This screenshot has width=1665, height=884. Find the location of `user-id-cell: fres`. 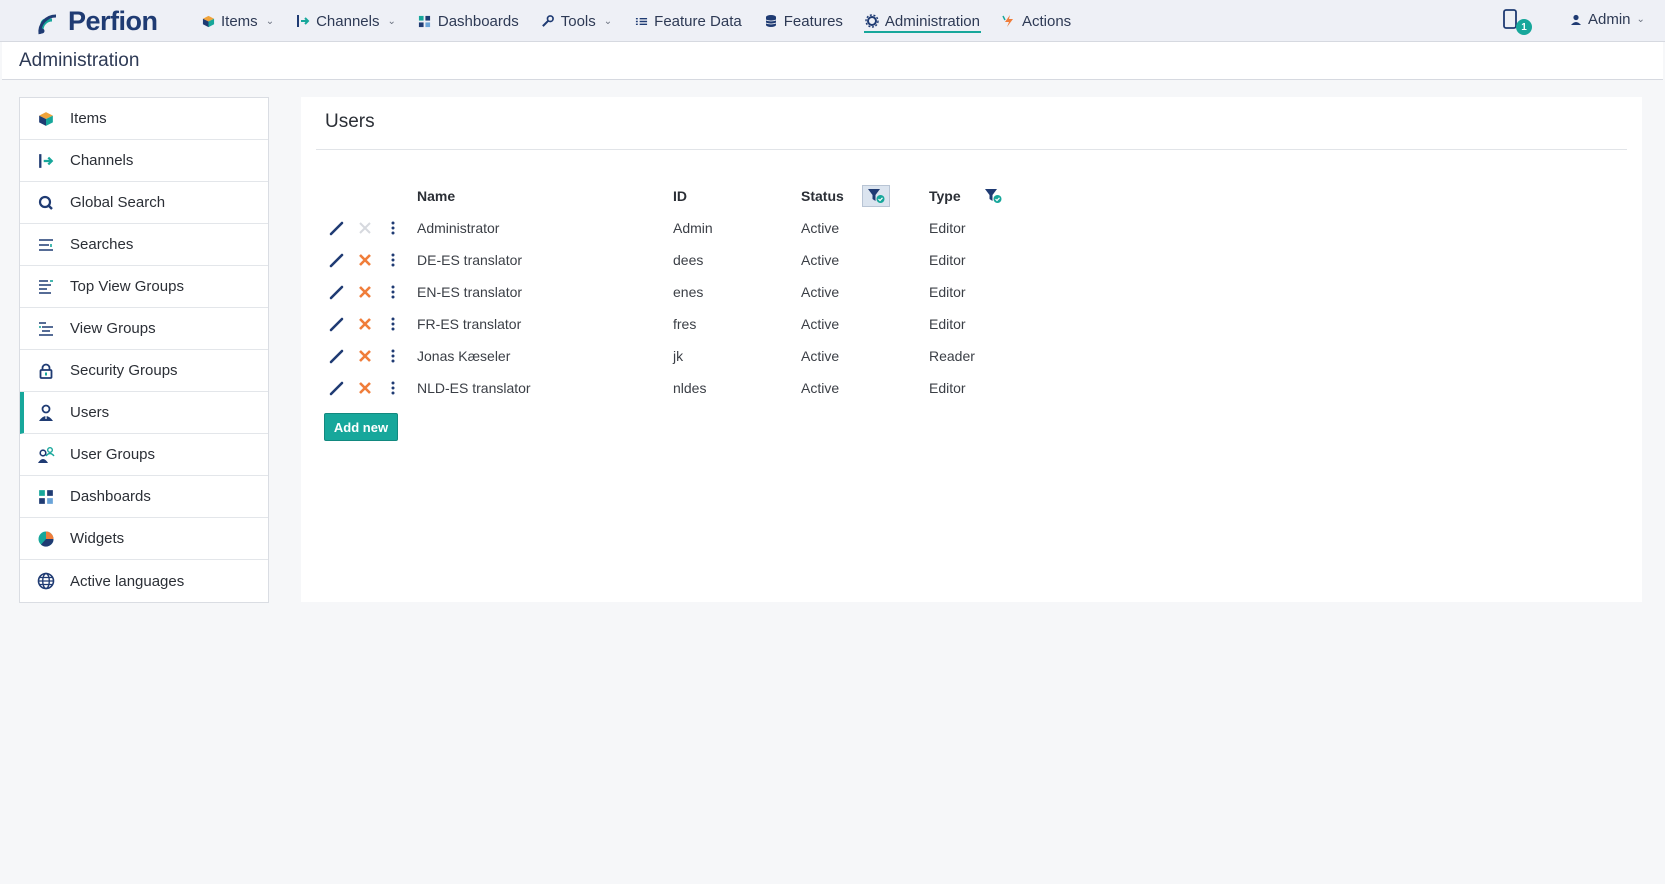

user-id-cell: fres is located at coordinates (685, 324).